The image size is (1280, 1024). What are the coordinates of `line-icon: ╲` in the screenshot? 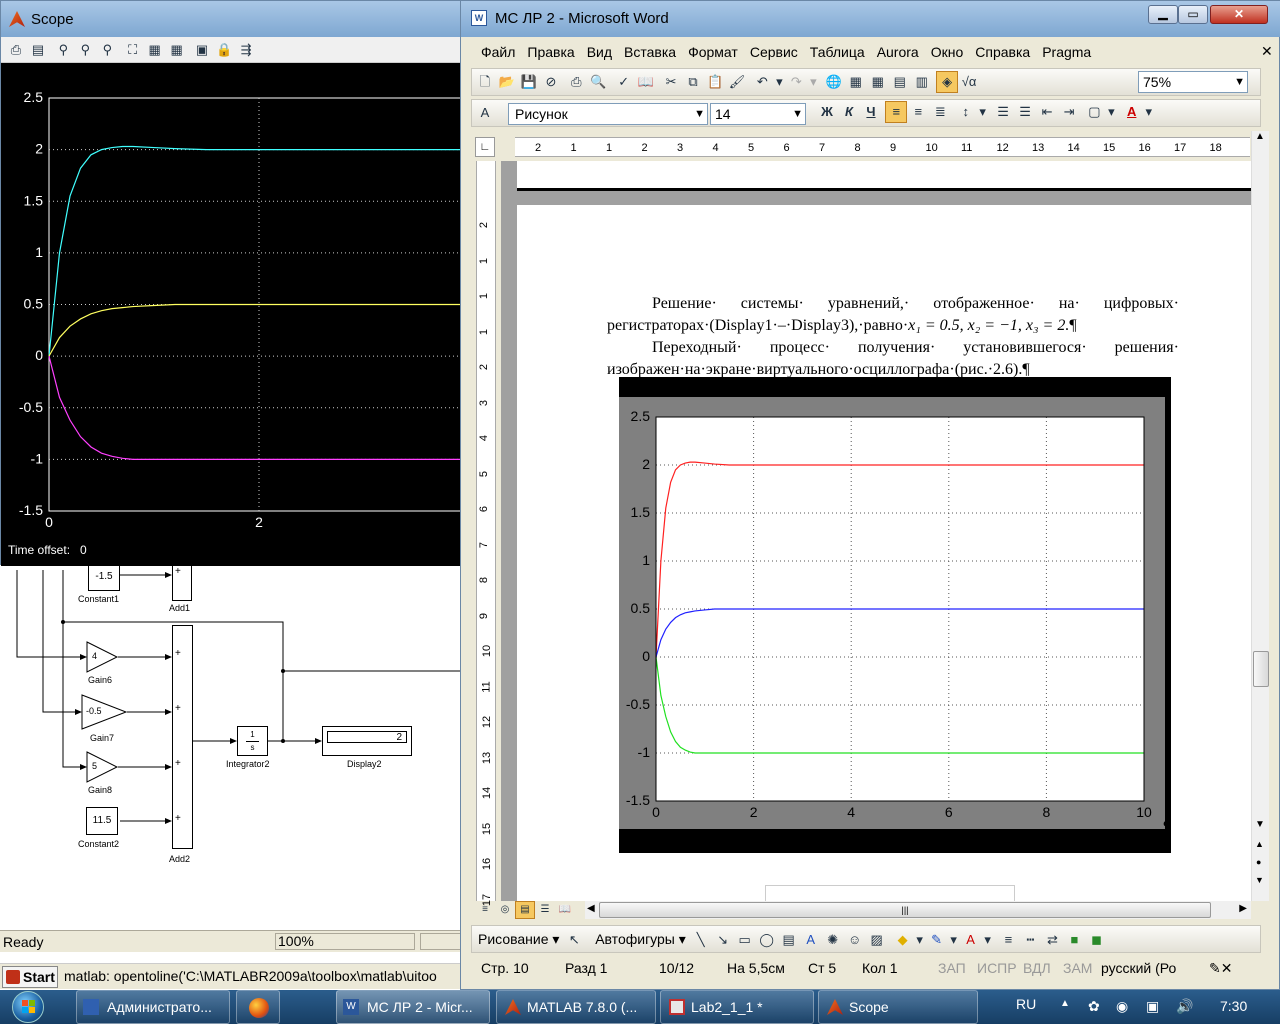 It's located at (701, 940).